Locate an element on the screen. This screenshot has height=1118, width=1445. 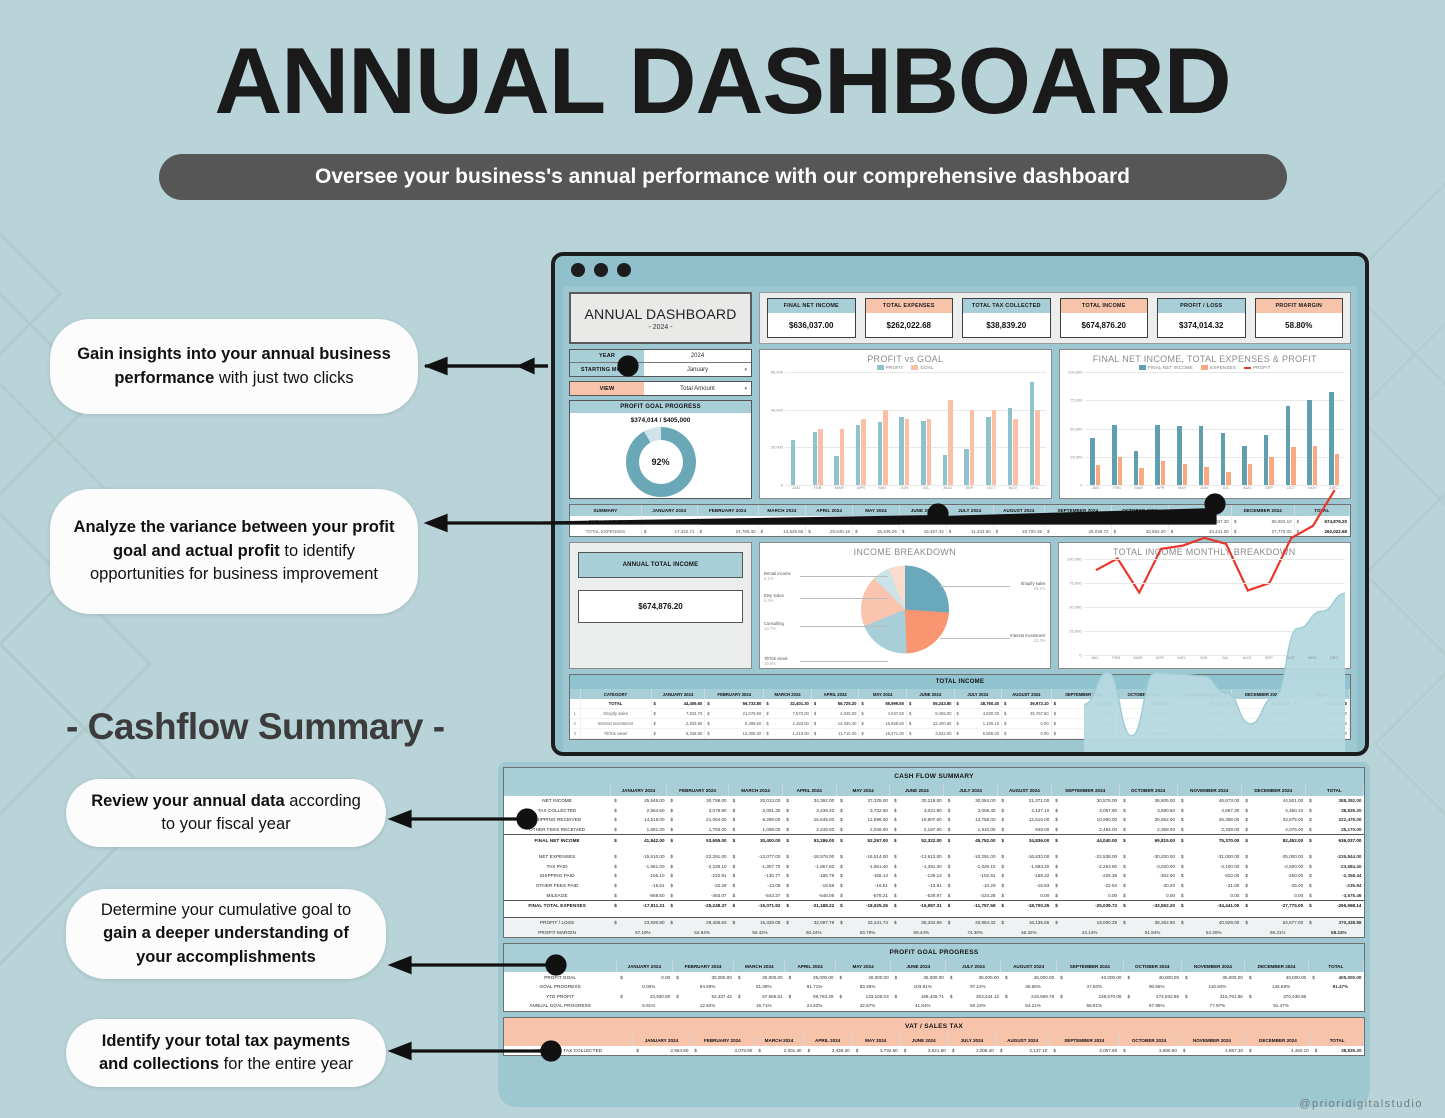
kpi-value: $636,037.00 is located at coordinates (811, 325).